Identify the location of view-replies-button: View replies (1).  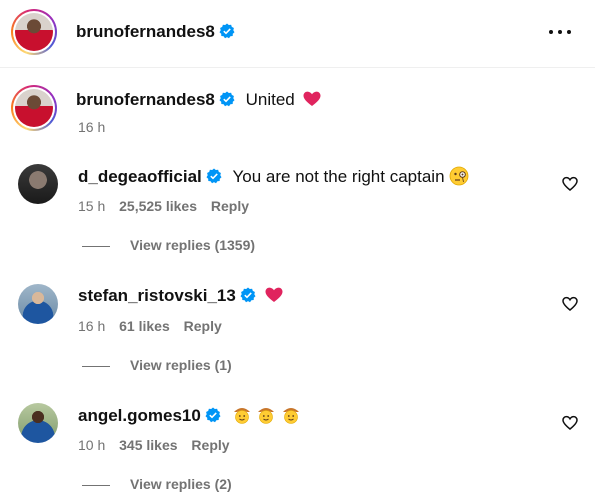
(157, 365).